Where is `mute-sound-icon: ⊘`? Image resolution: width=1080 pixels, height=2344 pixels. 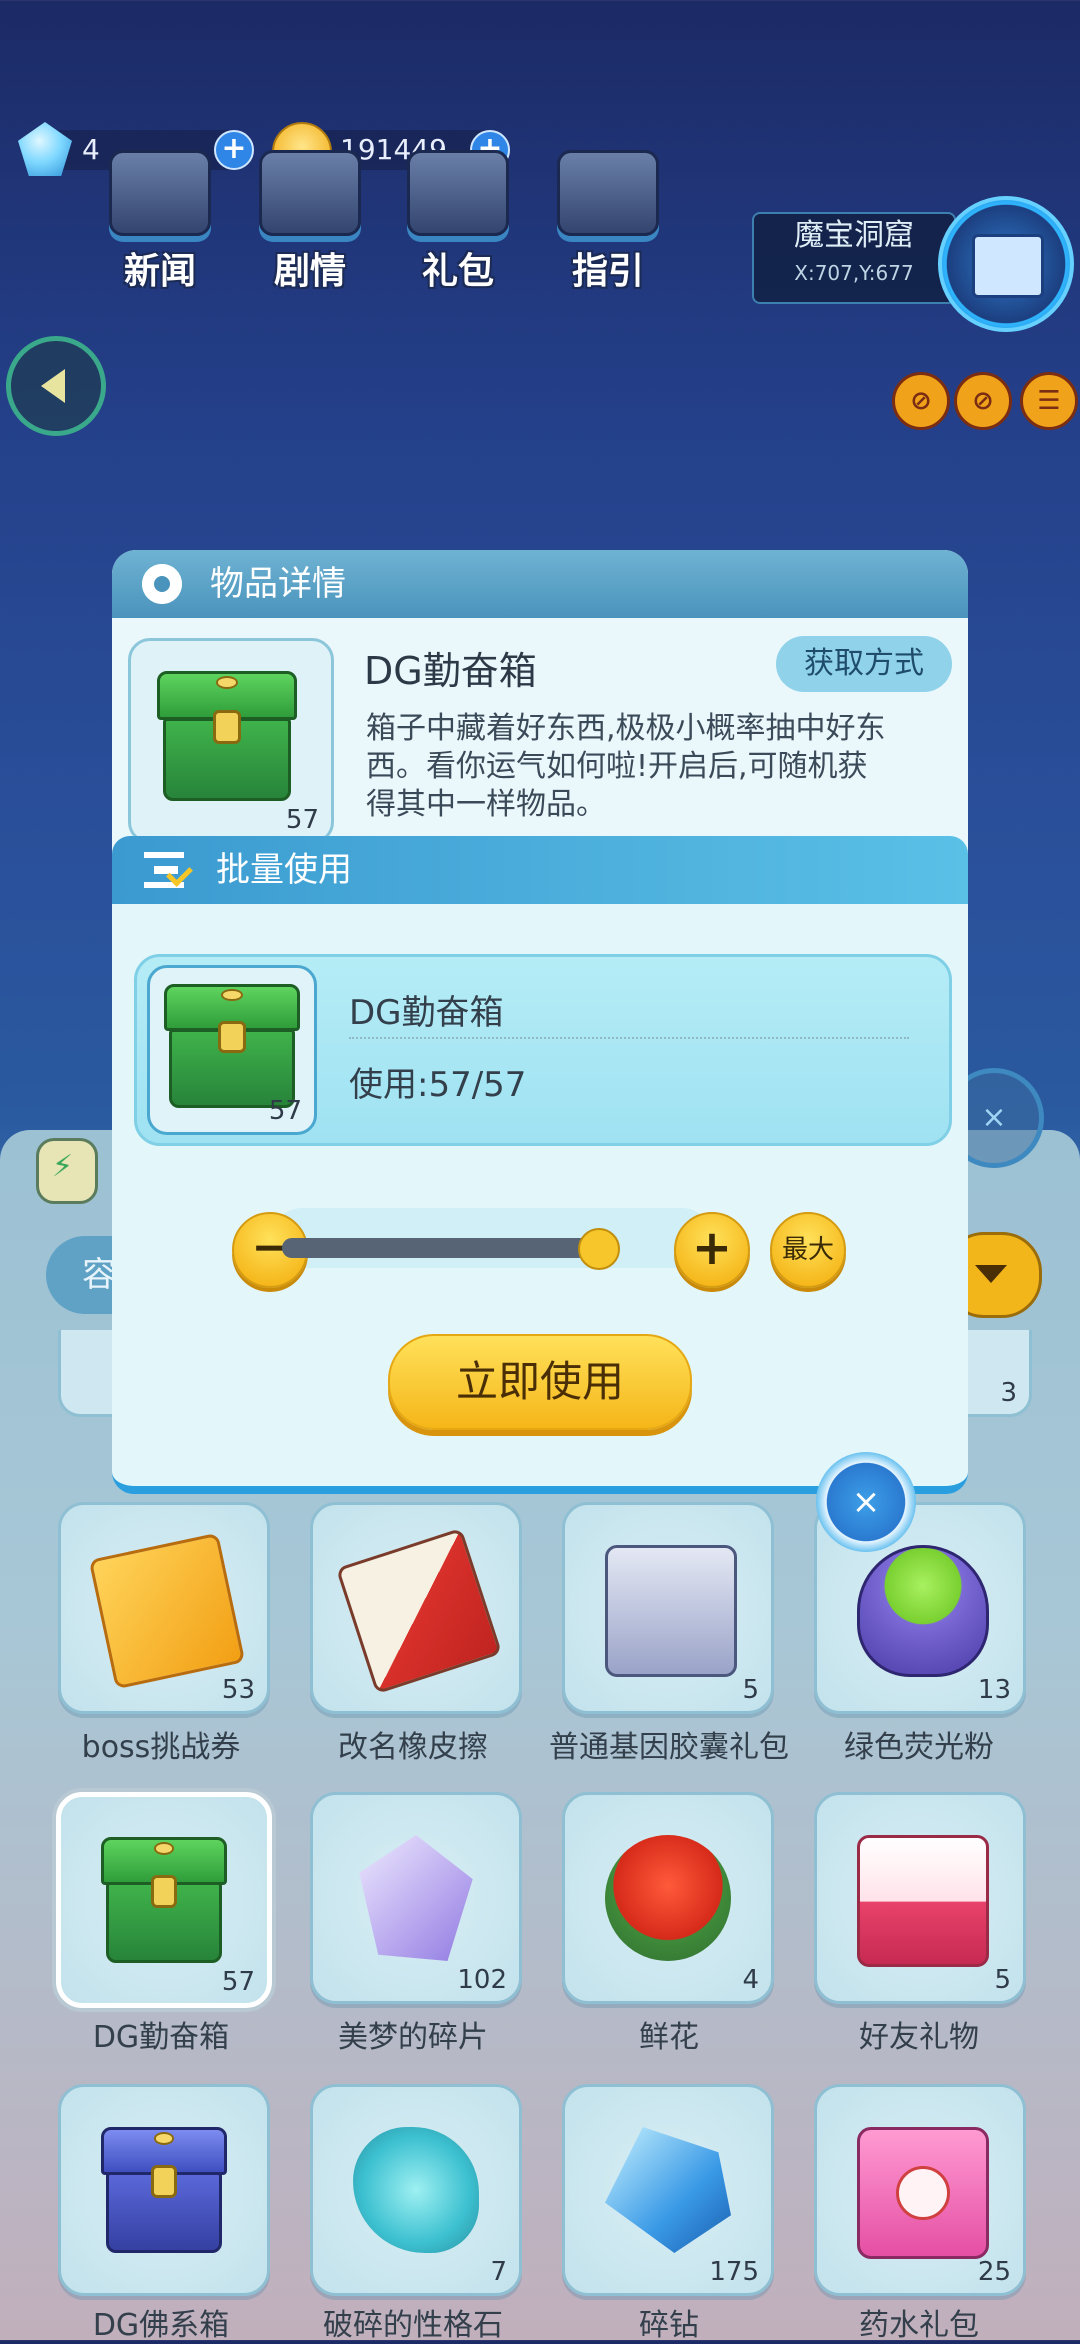 mute-sound-icon: ⊘ is located at coordinates (921, 401).